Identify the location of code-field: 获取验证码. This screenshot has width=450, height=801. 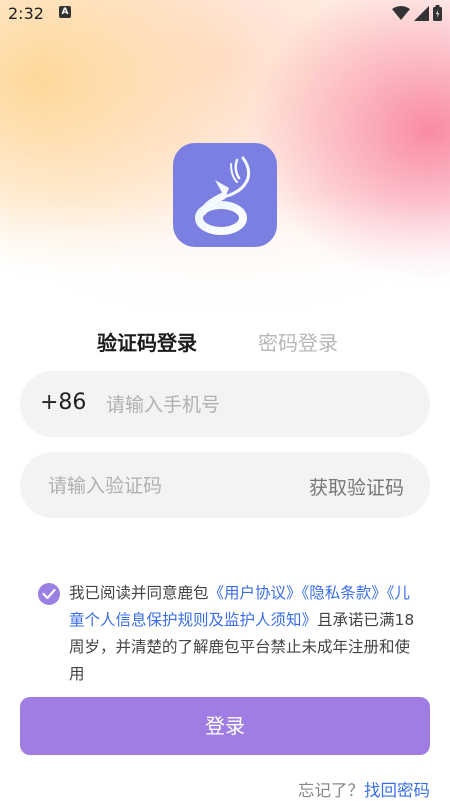
(225, 485).